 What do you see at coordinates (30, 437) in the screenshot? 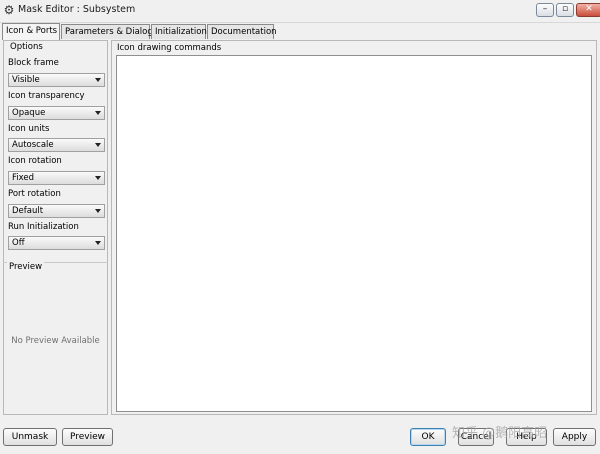
I see `unmask-button: Unmask` at bounding box center [30, 437].